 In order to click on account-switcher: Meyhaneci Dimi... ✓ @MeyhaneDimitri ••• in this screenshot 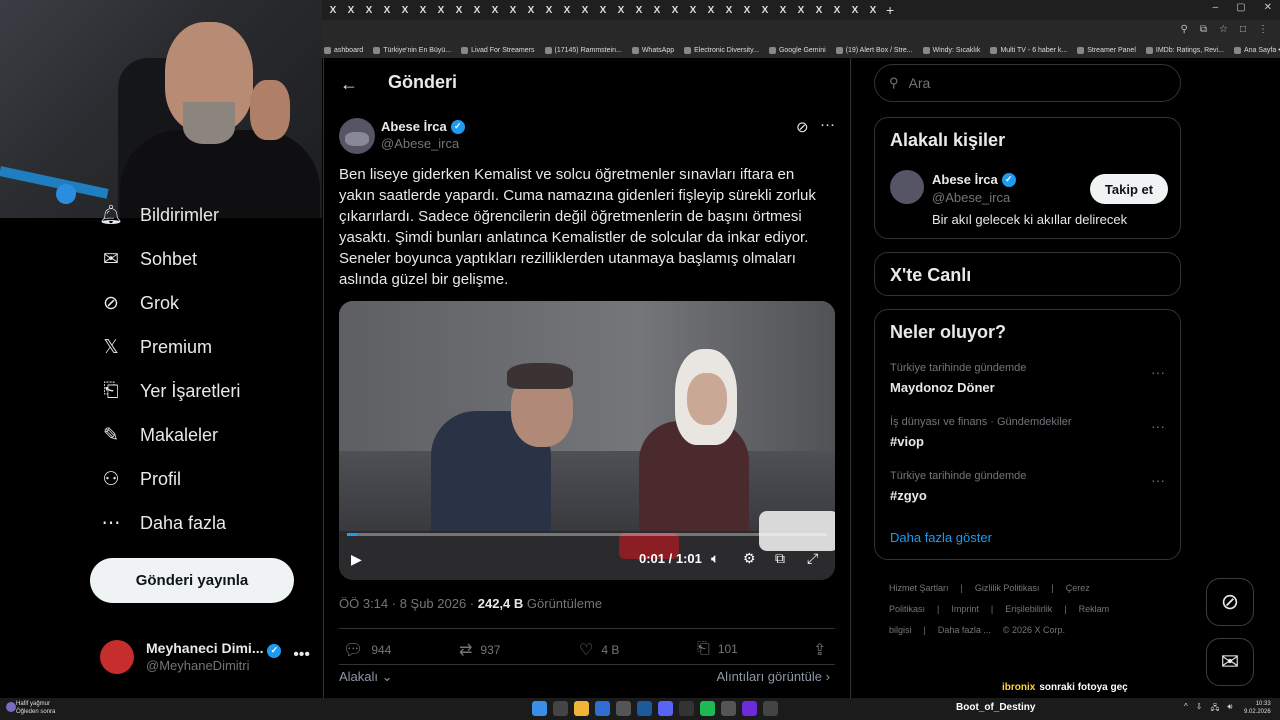, I will do `click(205, 658)`.